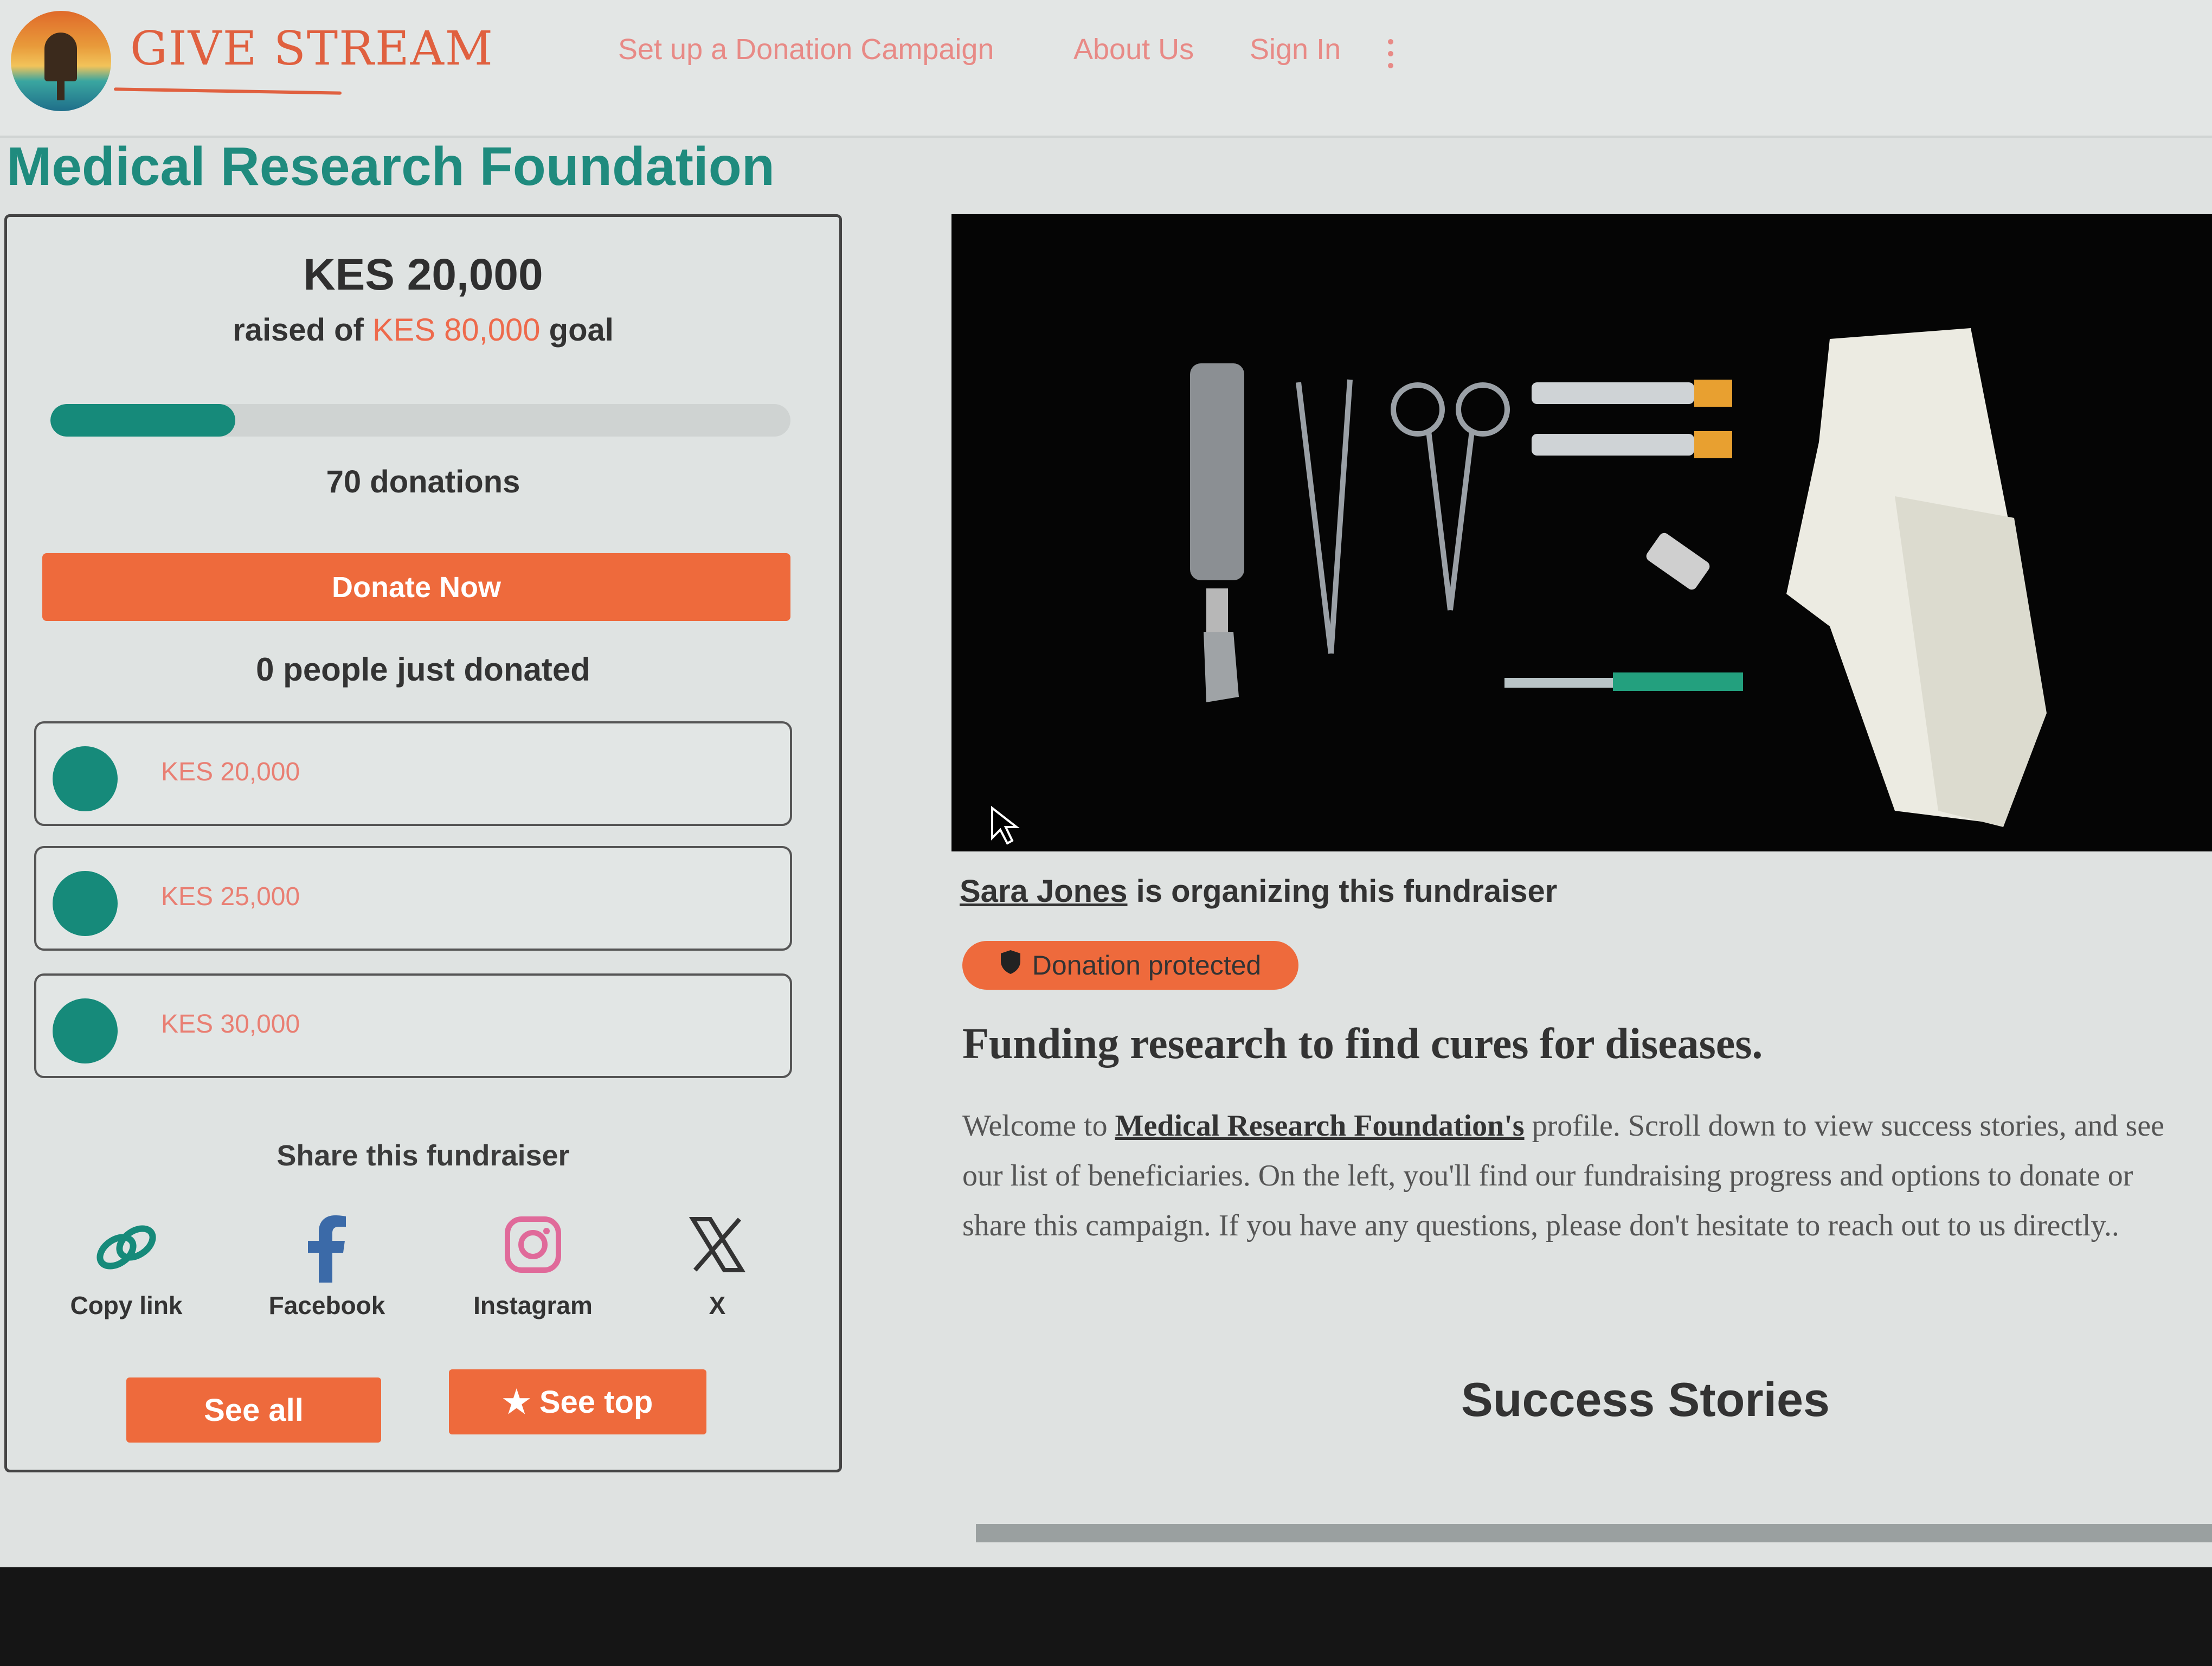 The height and width of the screenshot is (1666, 2212). I want to click on goal-suffix: goal, so click(577, 330).